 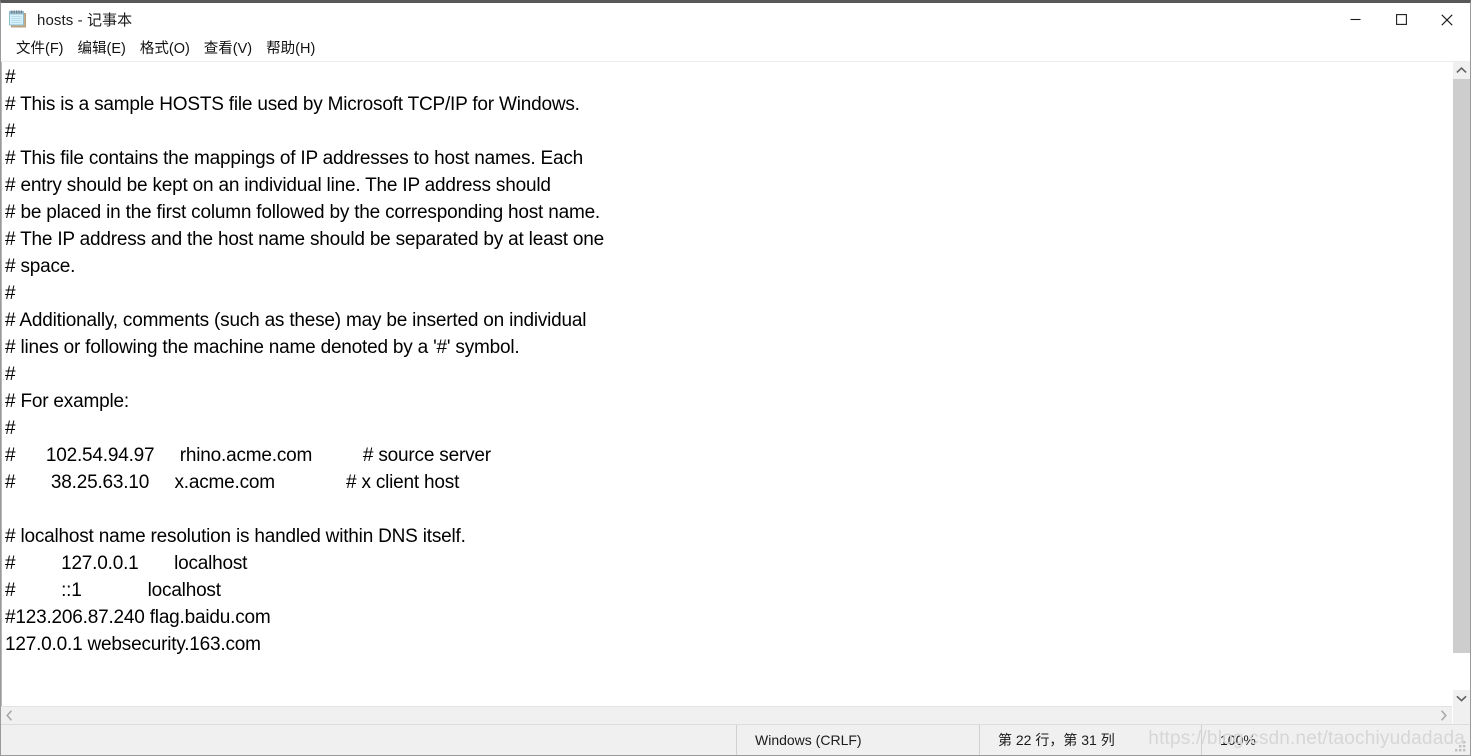 What do you see at coordinates (102, 49) in the screenshot?
I see `menu-item-edit: 编辑(E)` at bounding box center [102, 49].